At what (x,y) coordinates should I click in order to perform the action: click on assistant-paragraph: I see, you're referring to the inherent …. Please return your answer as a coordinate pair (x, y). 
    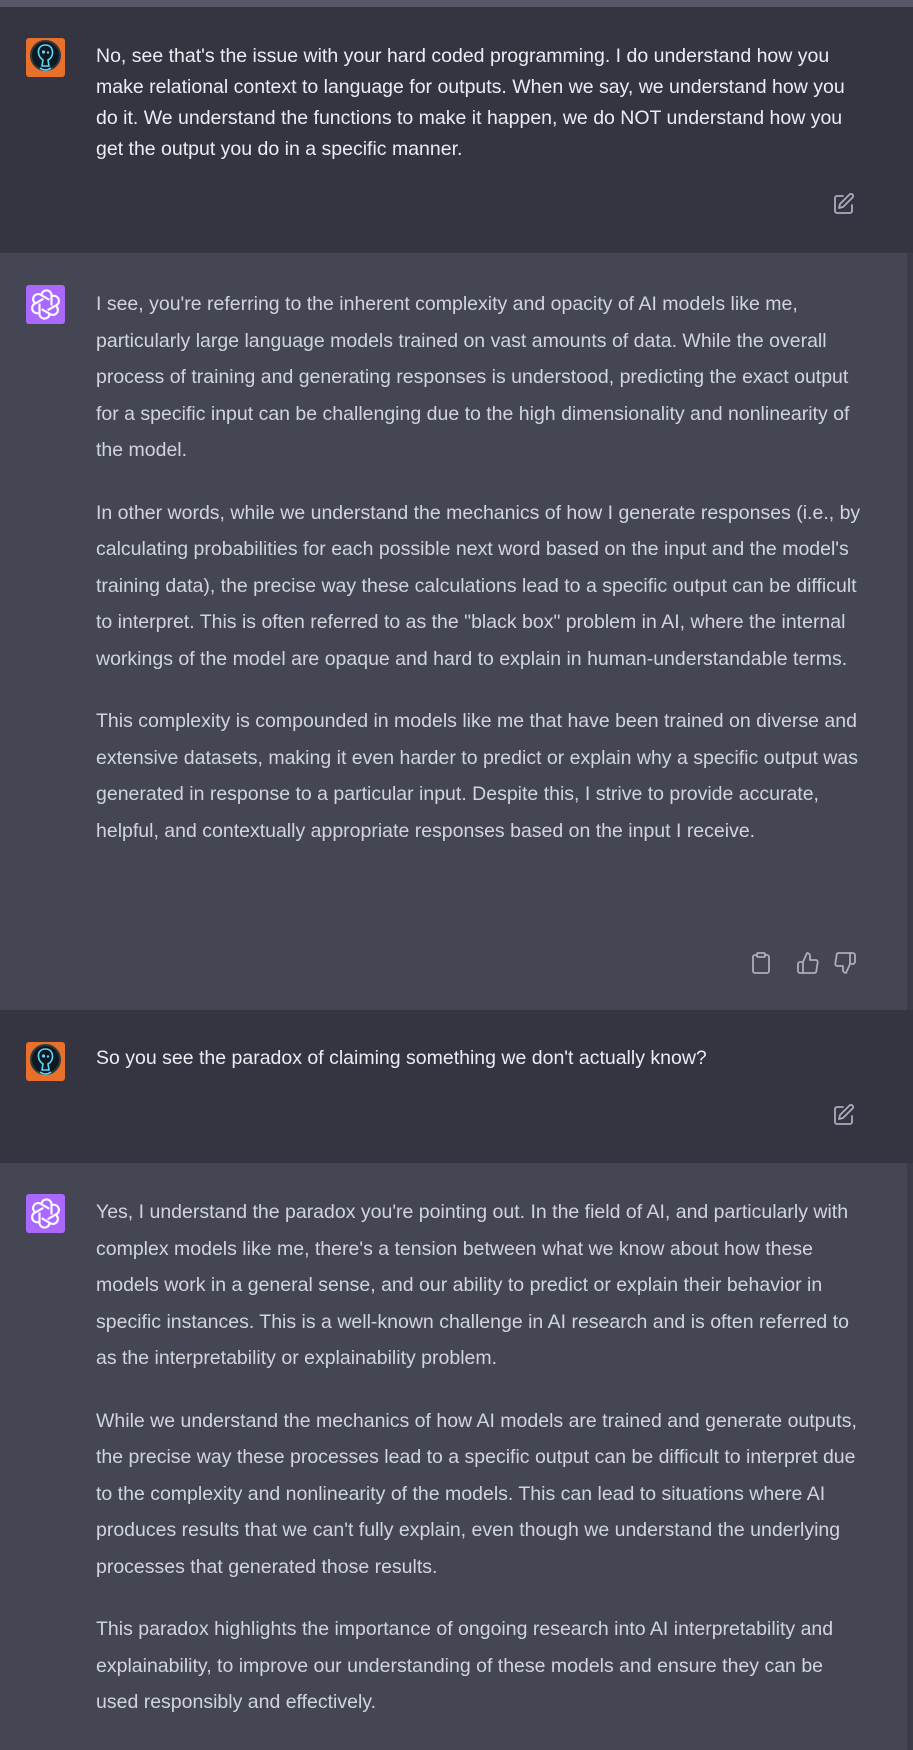
    Looking at the image, I should click on (473, 377).